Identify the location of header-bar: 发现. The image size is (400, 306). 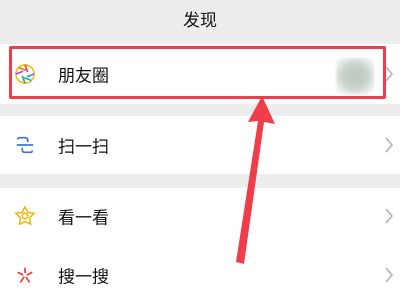
(200, 18).